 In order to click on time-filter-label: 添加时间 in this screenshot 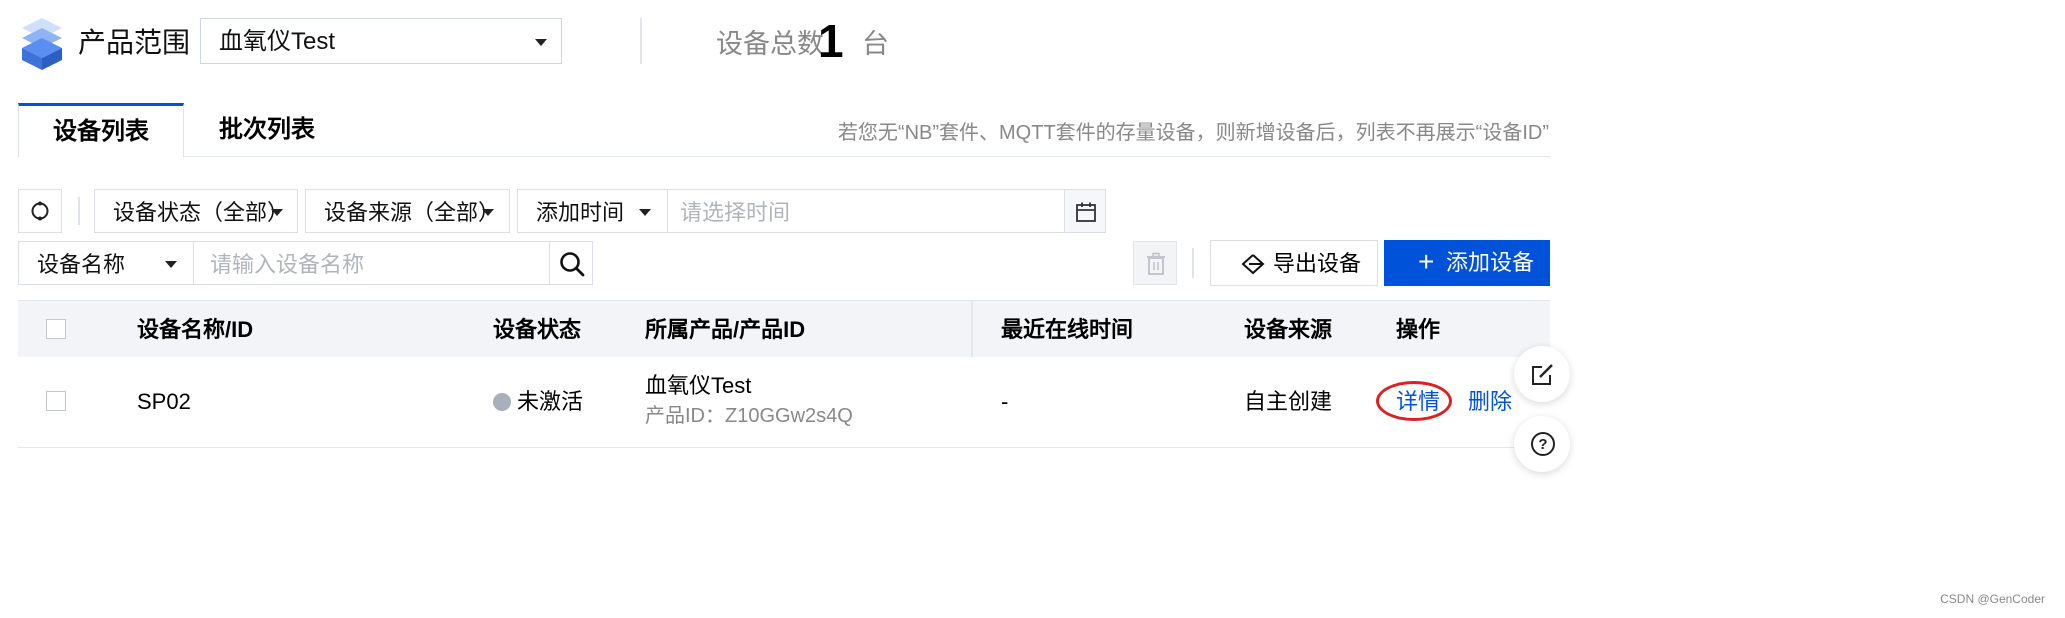, I will do `click(580, 212)`.